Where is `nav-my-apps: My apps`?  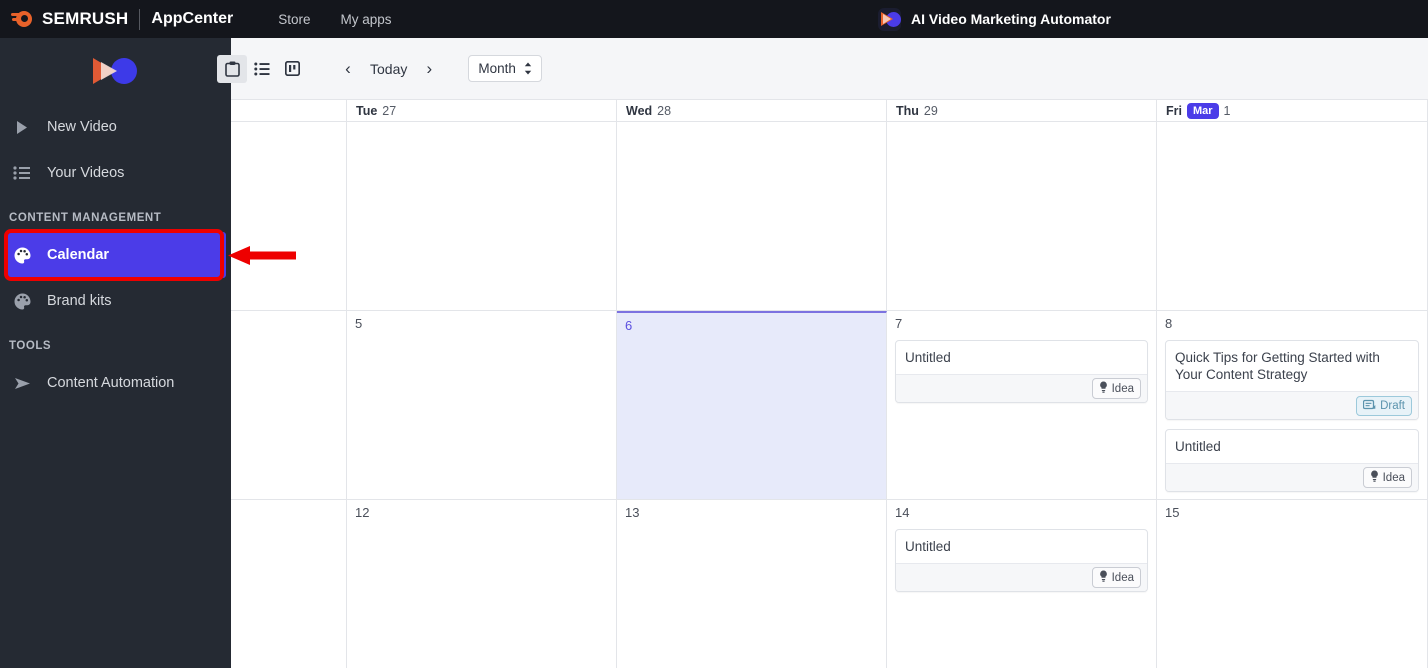 nav-my-apps: My apps is located at coordinates (365, 19).